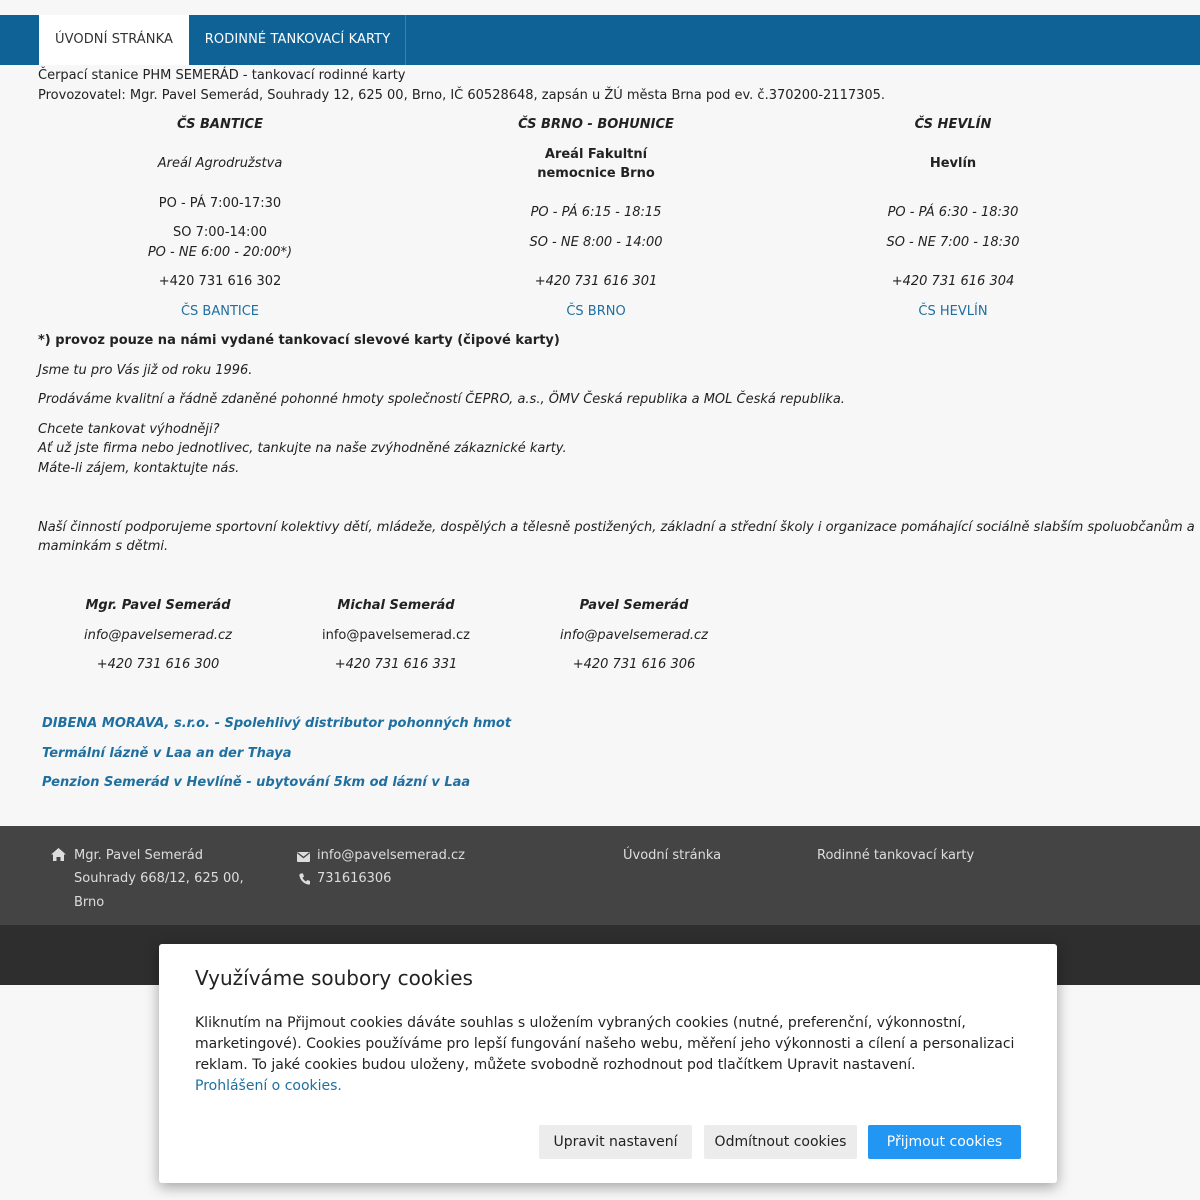 The image size is (1200, 1200). What do you see at coordinates (220, 252) in the screenshot?
I see `station-hours: PO - NE 6:00 - 20:00*)` at bounding box center [220, 252].